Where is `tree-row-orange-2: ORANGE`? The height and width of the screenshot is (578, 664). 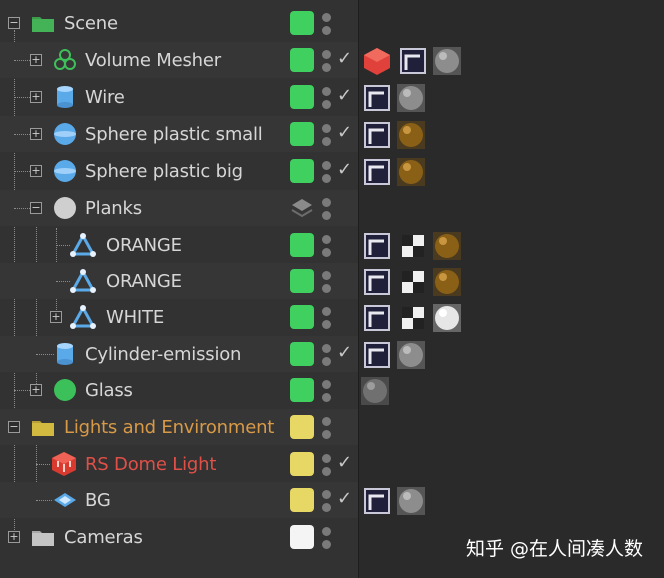
tree-row-orange-2: ORANGE is located at coordinates (332, 281).